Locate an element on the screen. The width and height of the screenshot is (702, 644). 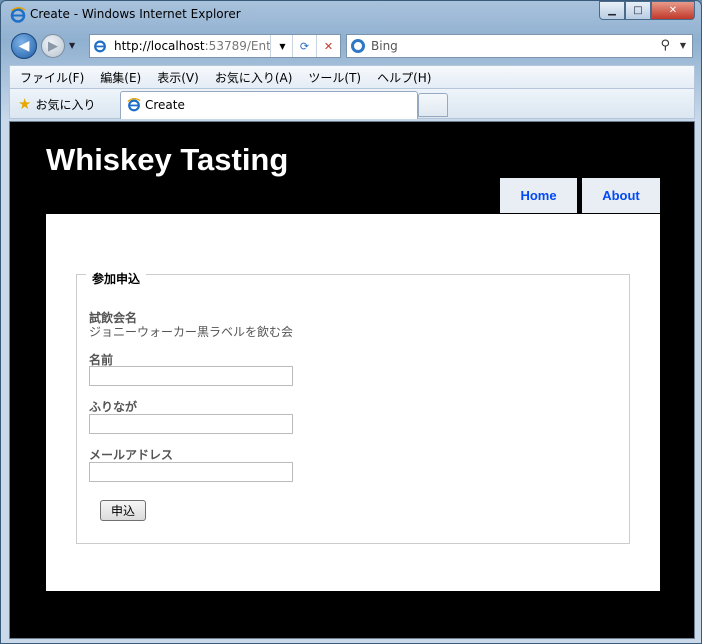
bing-logo-icon is located at coordinates (358, 46).